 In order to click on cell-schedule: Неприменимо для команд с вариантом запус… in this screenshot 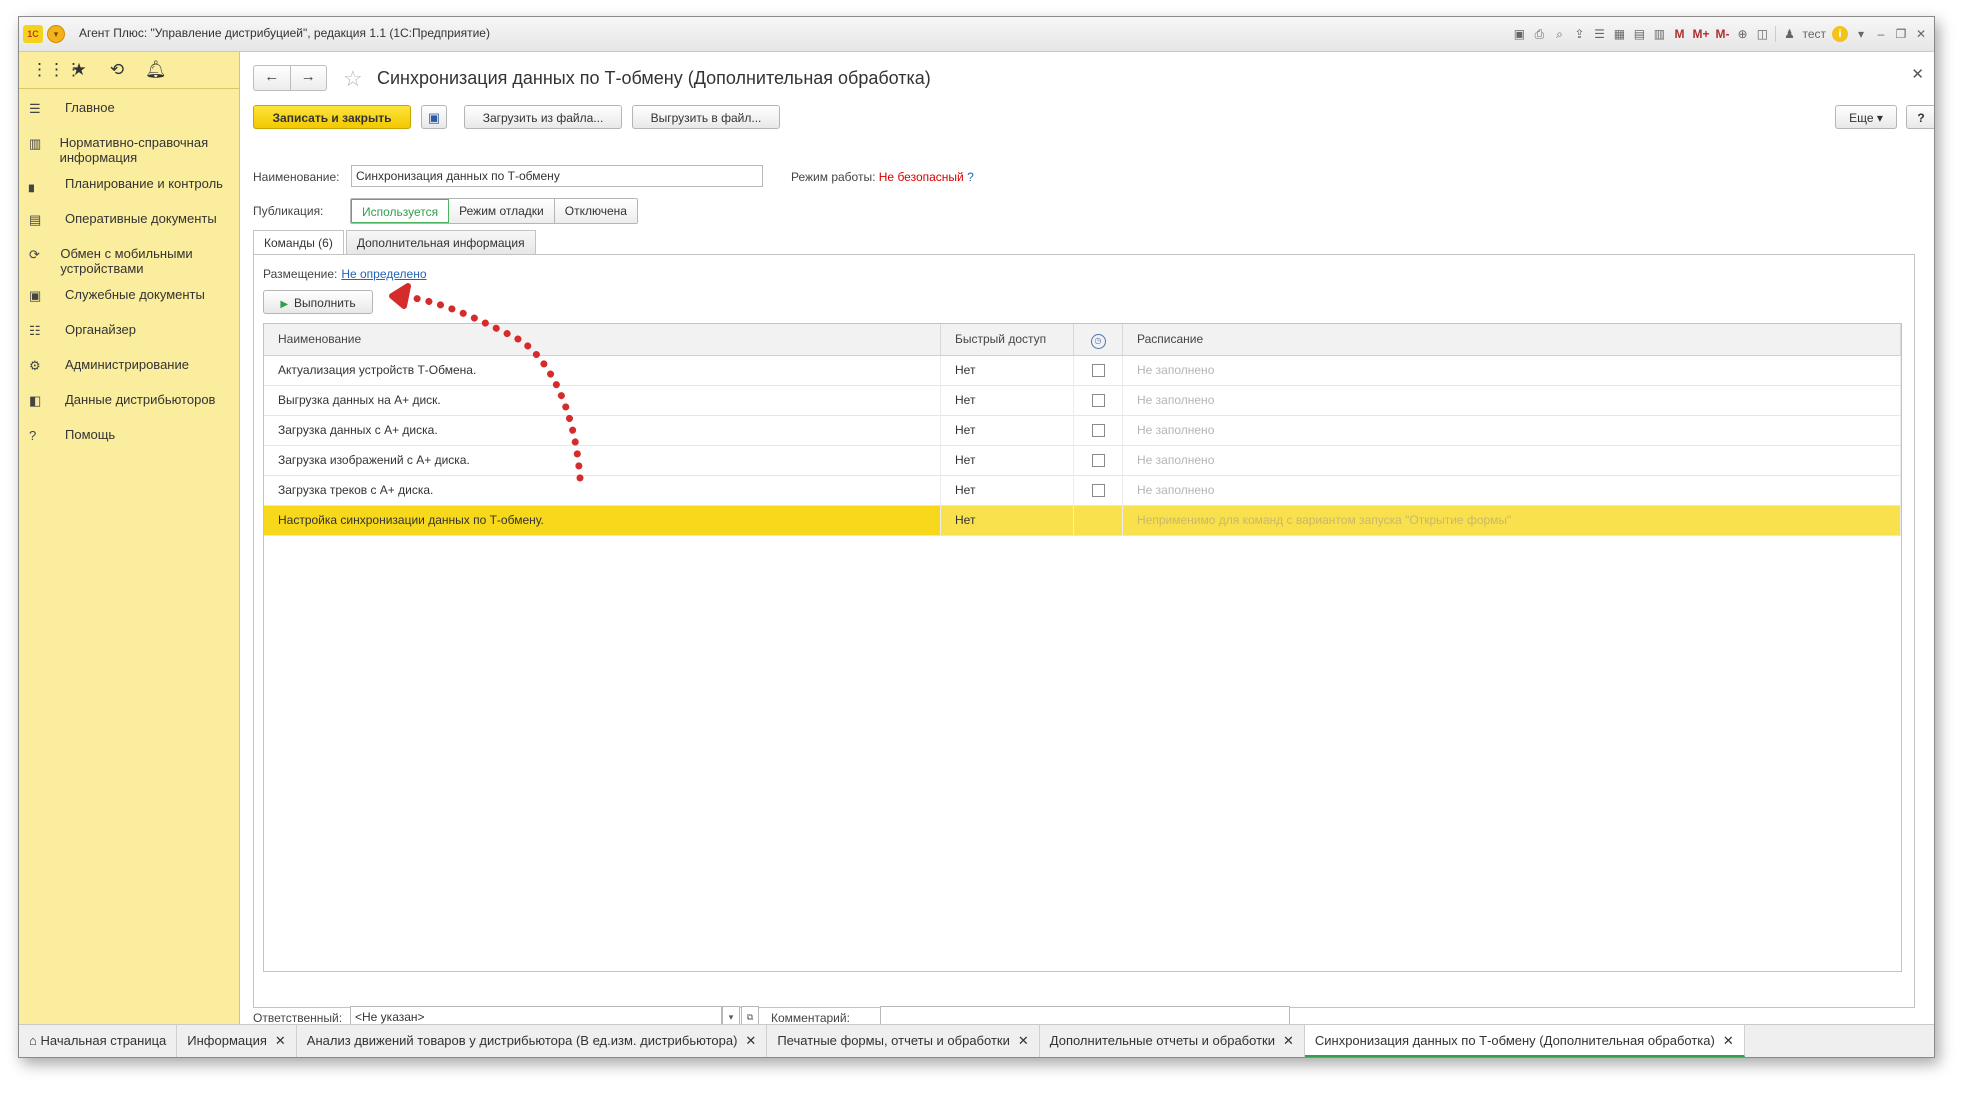, I will do `click(1512, 520)`.